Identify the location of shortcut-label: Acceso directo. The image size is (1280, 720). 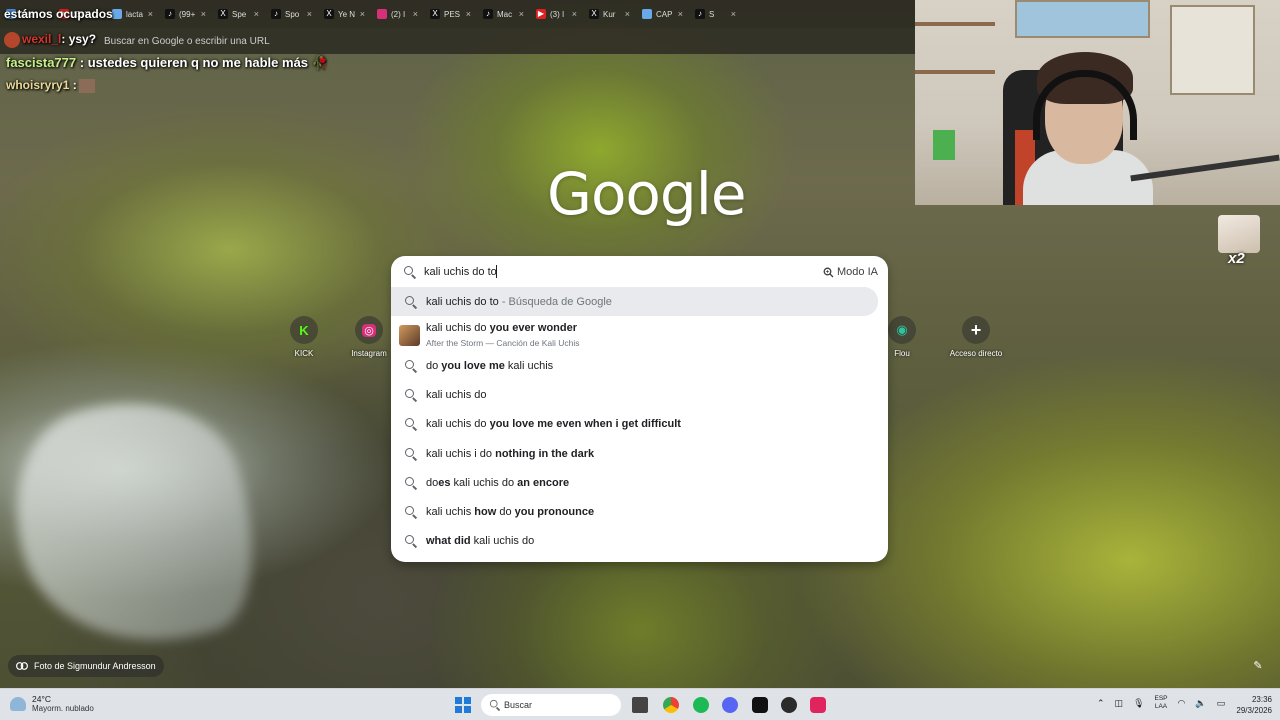
(976, 353).